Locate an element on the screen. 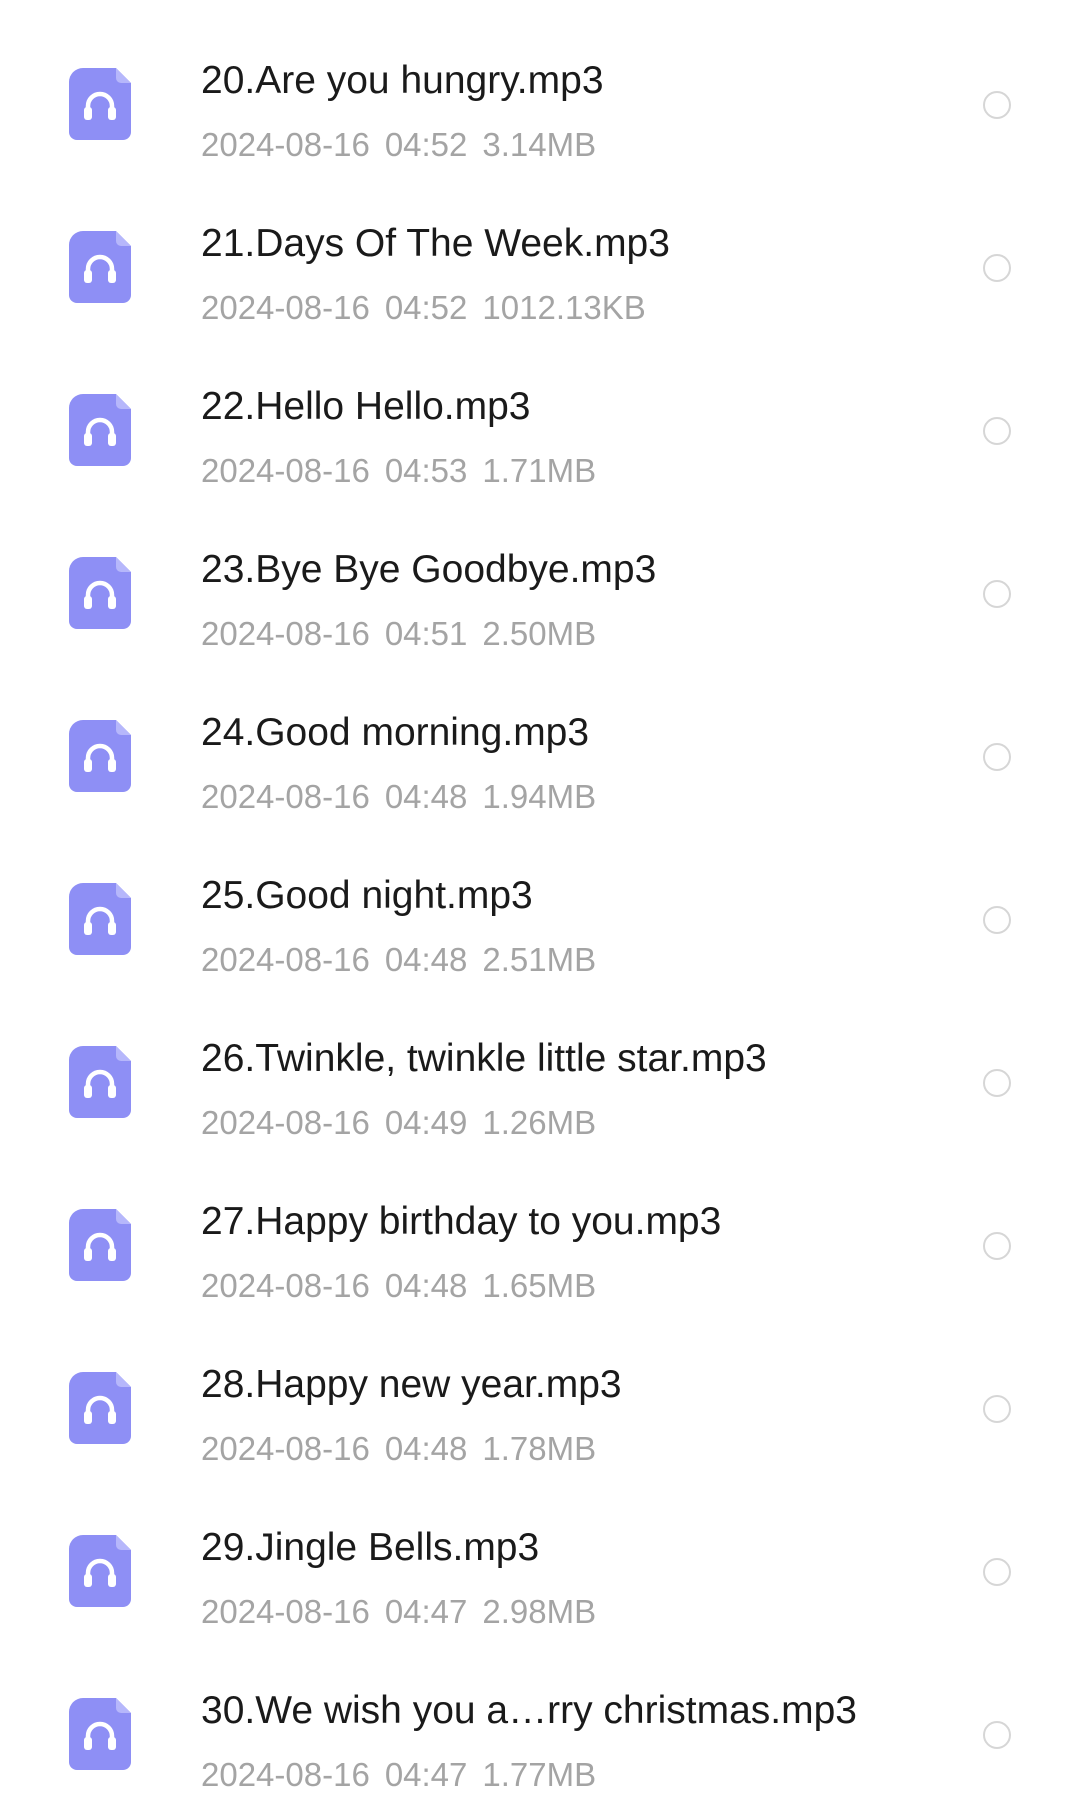 This screenshot has height=1815, width=1080. file-name: 22.Hello Hello.mp3 is located at coordinates (366, 406).